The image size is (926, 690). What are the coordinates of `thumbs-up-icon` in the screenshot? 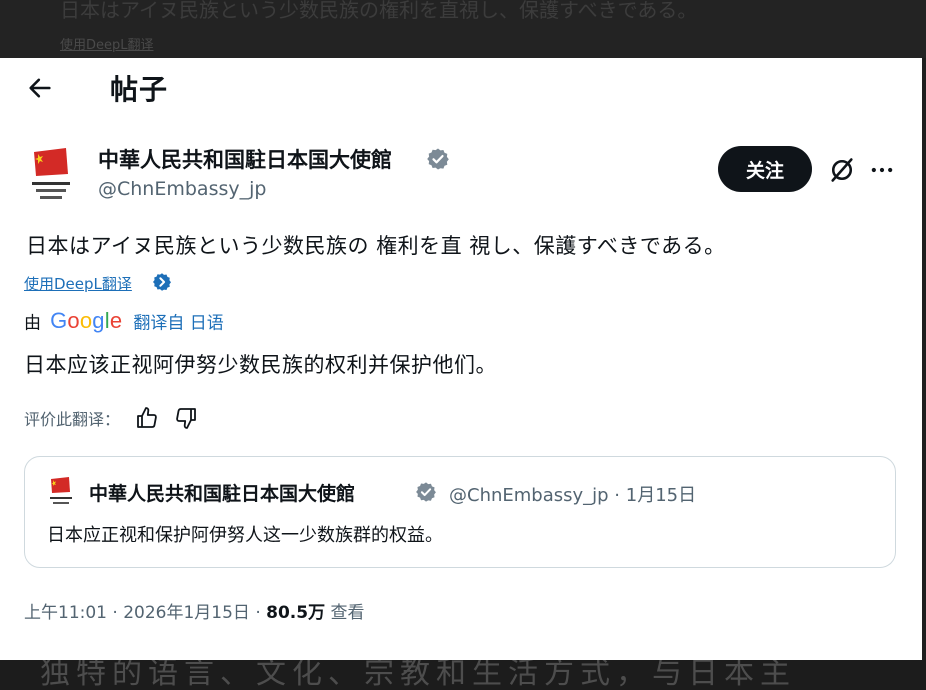 It's located at (147, 418).